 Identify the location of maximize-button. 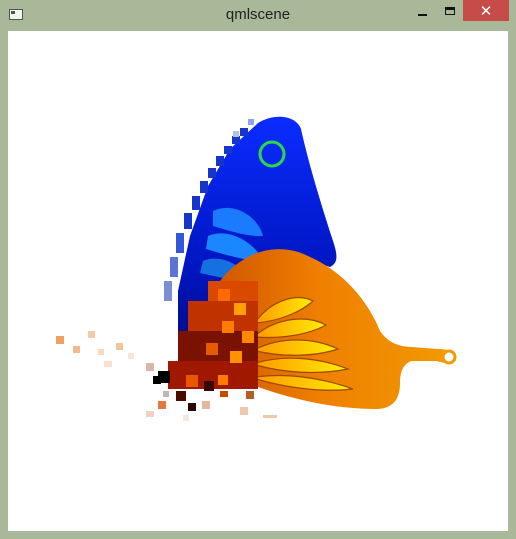
(449, 10).